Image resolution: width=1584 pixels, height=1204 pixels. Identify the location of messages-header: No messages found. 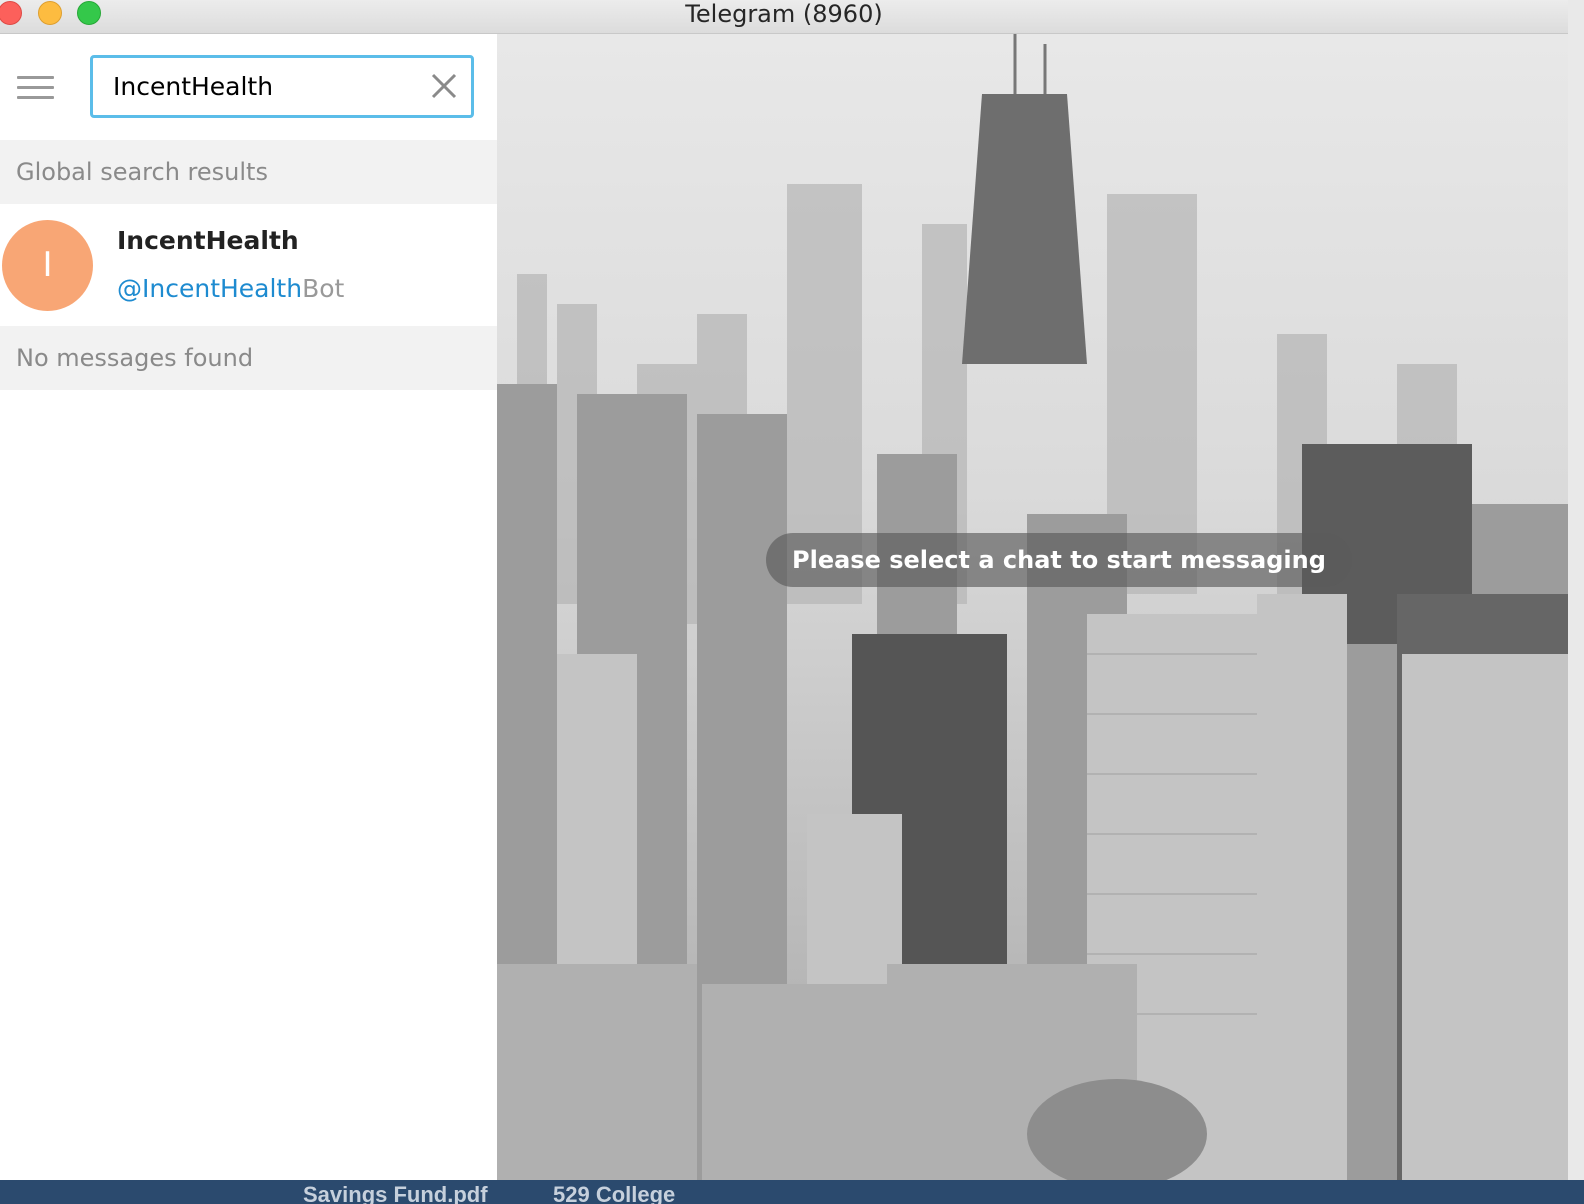
(248, 358).